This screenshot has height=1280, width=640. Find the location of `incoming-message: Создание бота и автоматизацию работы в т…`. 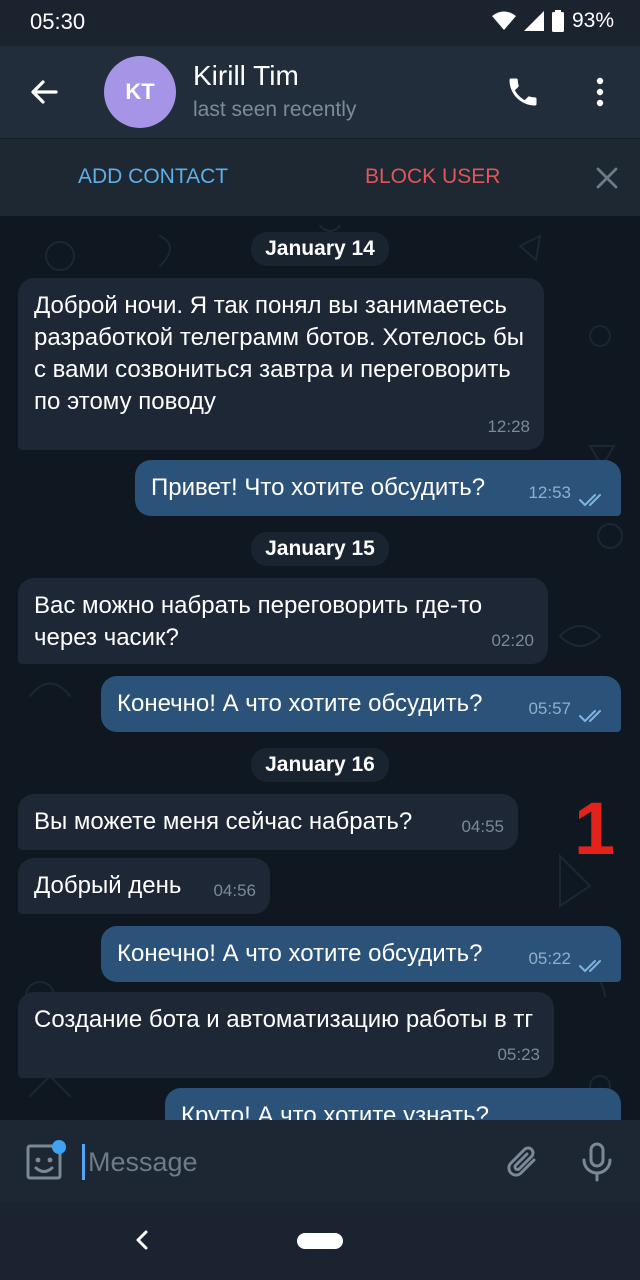

incoming-message: Создание бота и автоматизацию работы в т… is located at coordinates (286, 1035).